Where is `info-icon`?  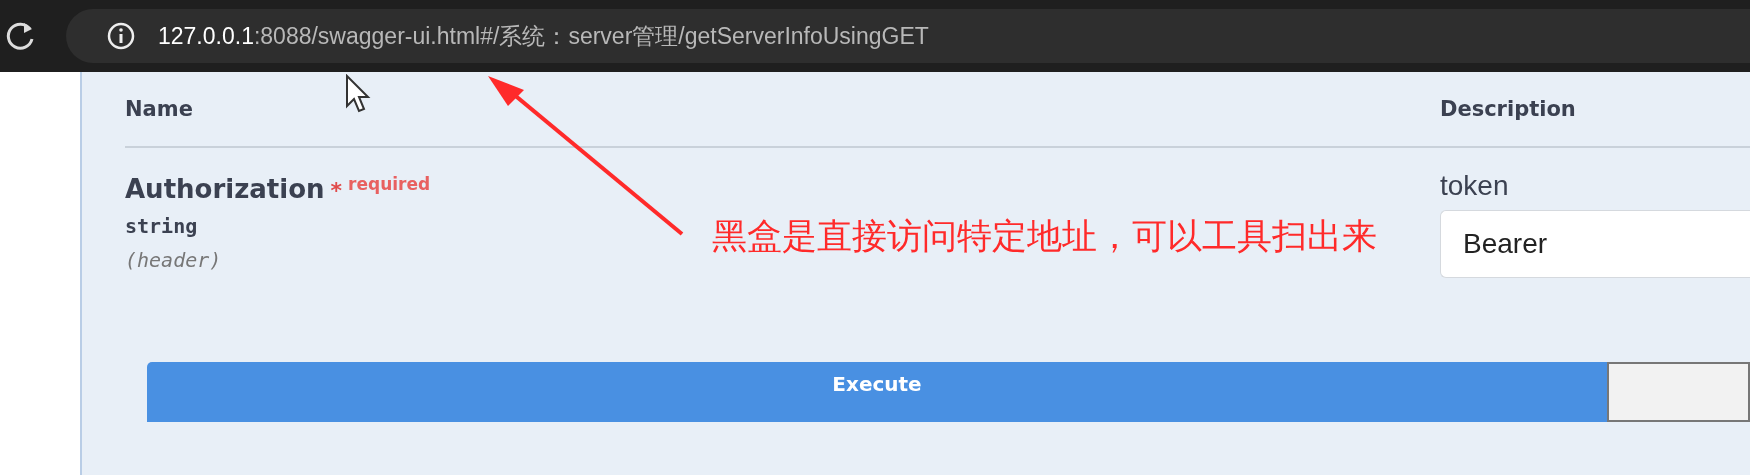
info-icon is located at coordinates (121, 36).